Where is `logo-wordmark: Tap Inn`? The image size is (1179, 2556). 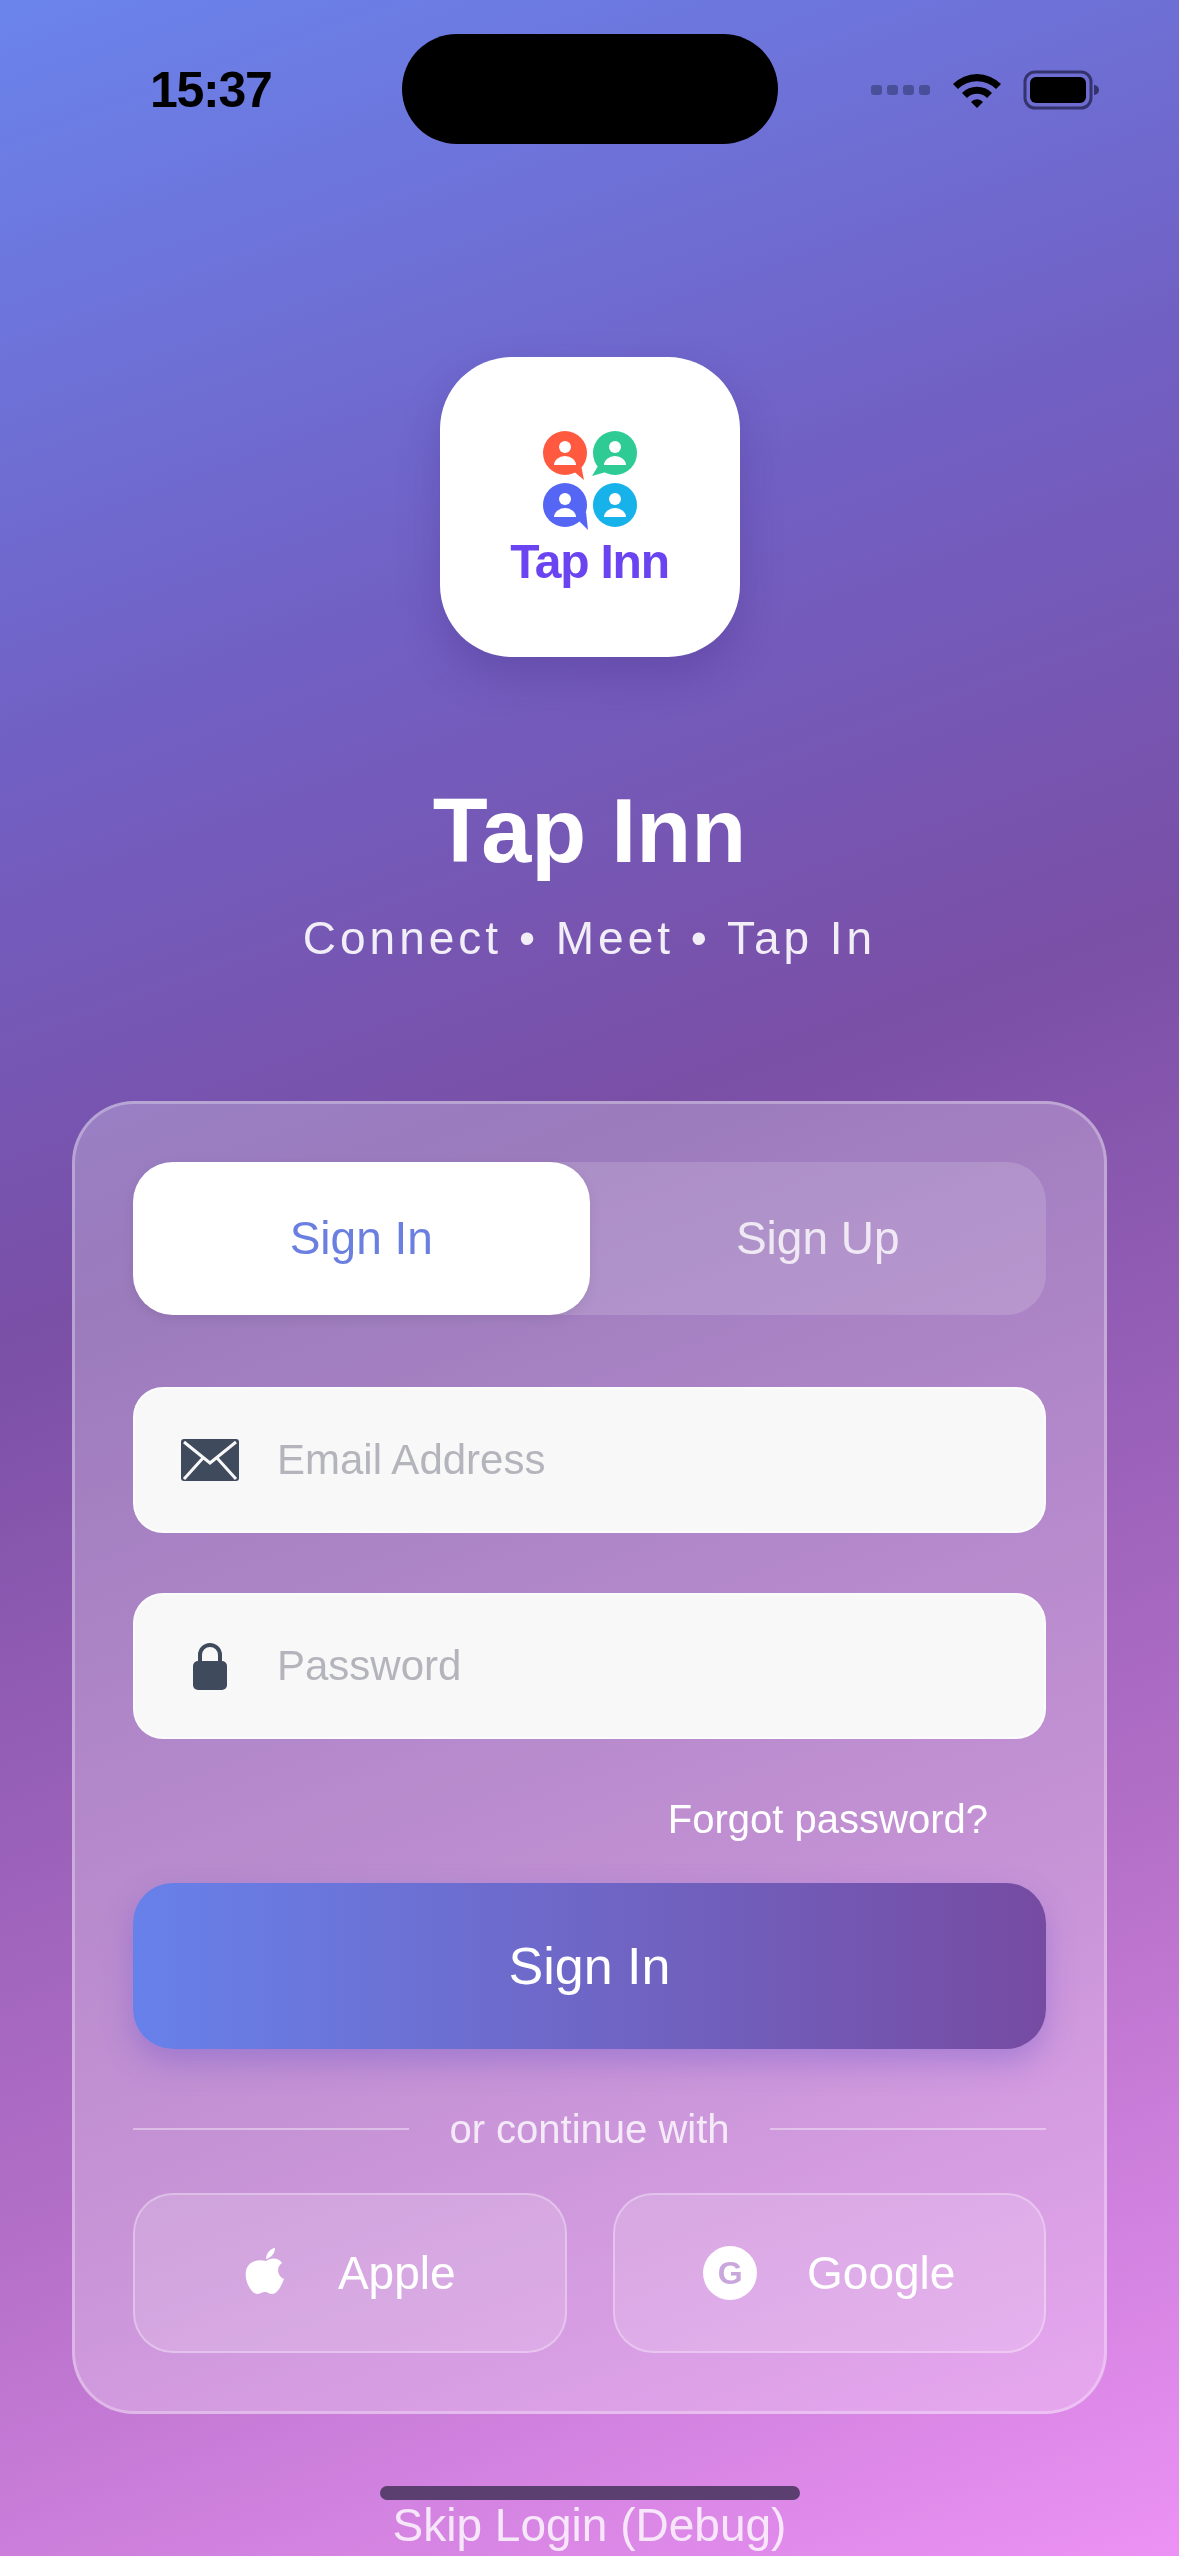
logo-wordmark: Tap Inn is located at coordinates (589, 562).